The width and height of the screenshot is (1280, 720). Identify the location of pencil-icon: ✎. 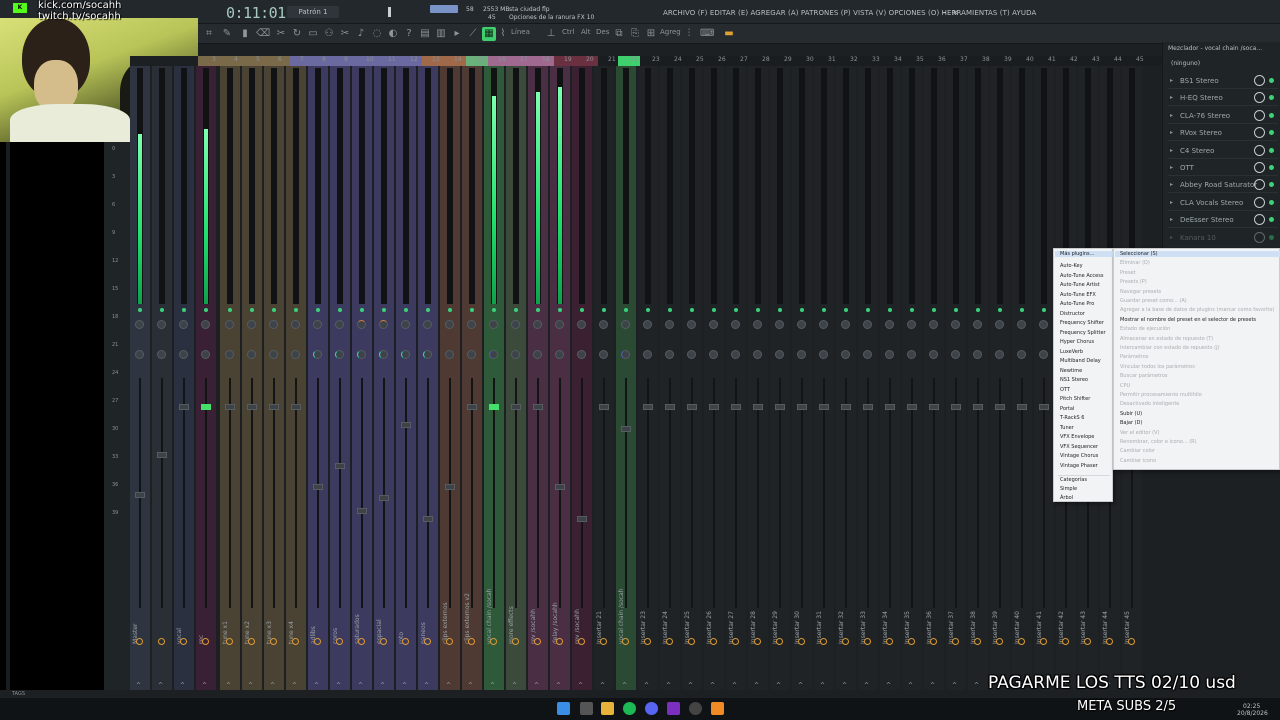
(227, 34).